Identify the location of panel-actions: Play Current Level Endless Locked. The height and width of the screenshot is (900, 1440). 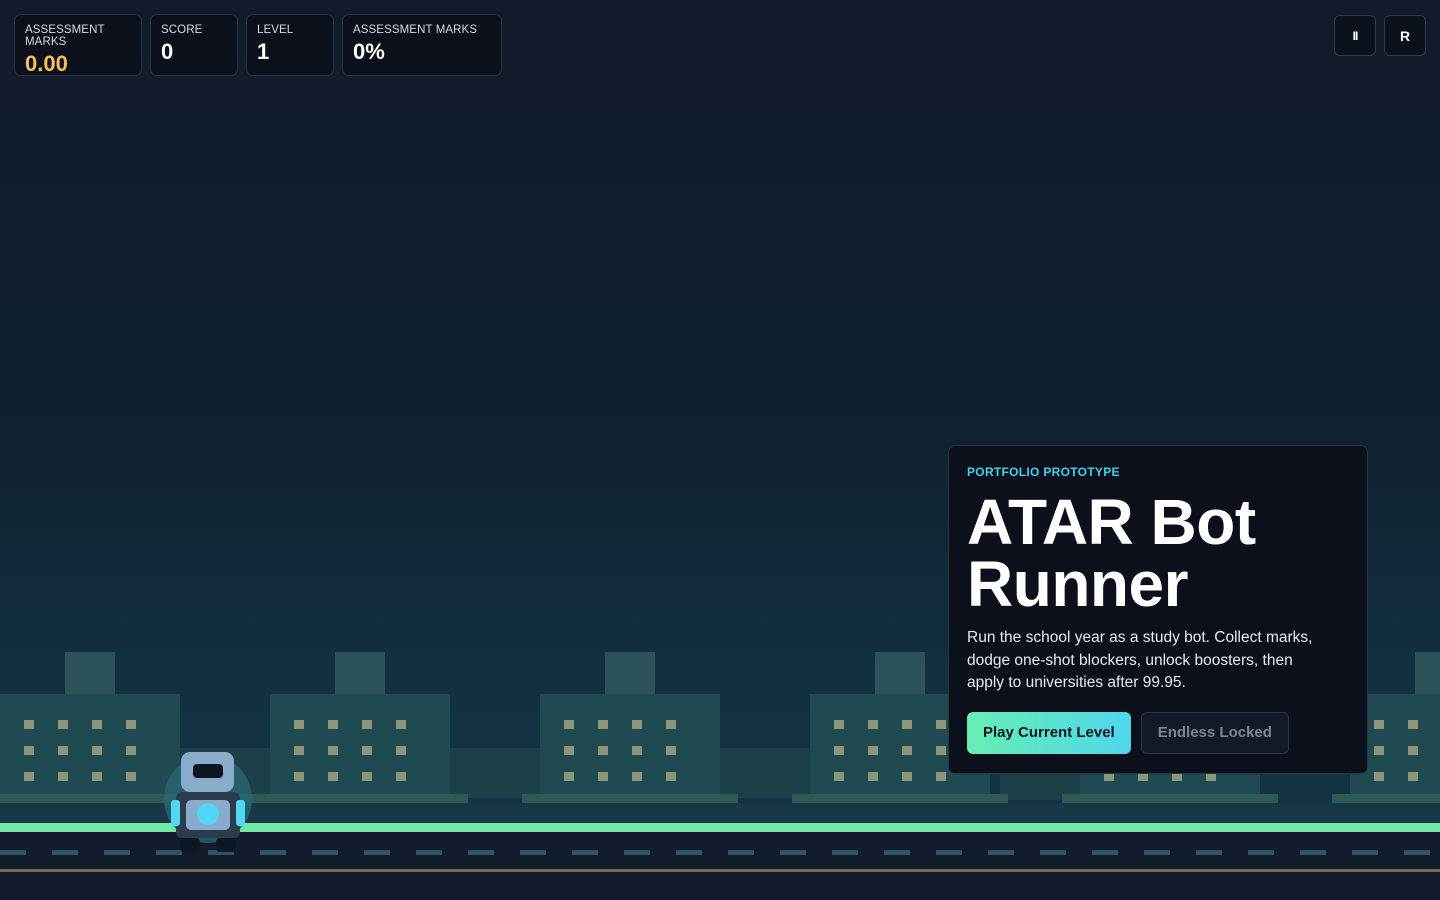
(1158, 732).